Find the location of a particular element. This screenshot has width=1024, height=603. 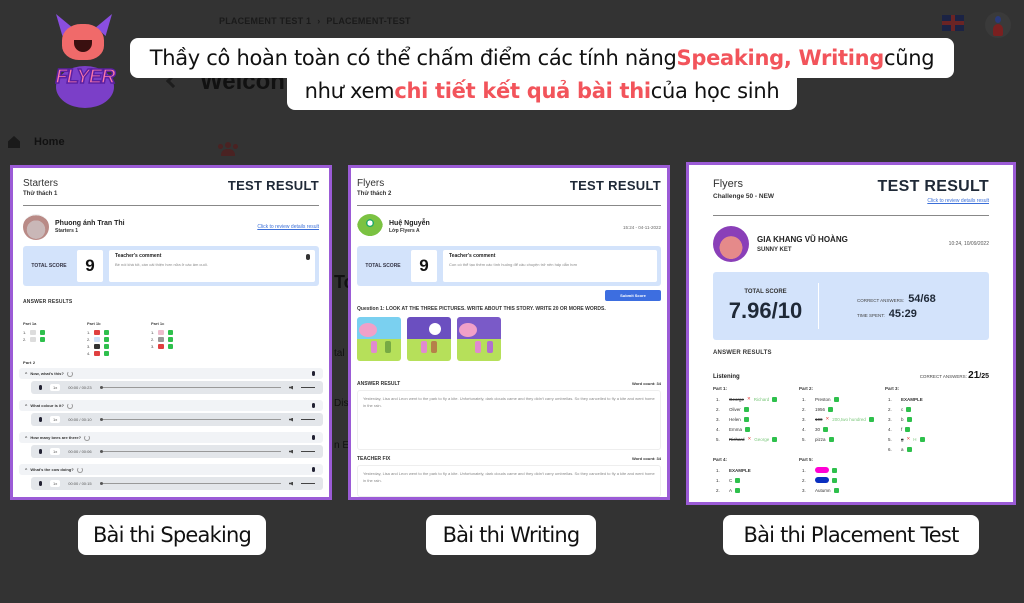

student-answer: A is located at coordinates (731, 490).